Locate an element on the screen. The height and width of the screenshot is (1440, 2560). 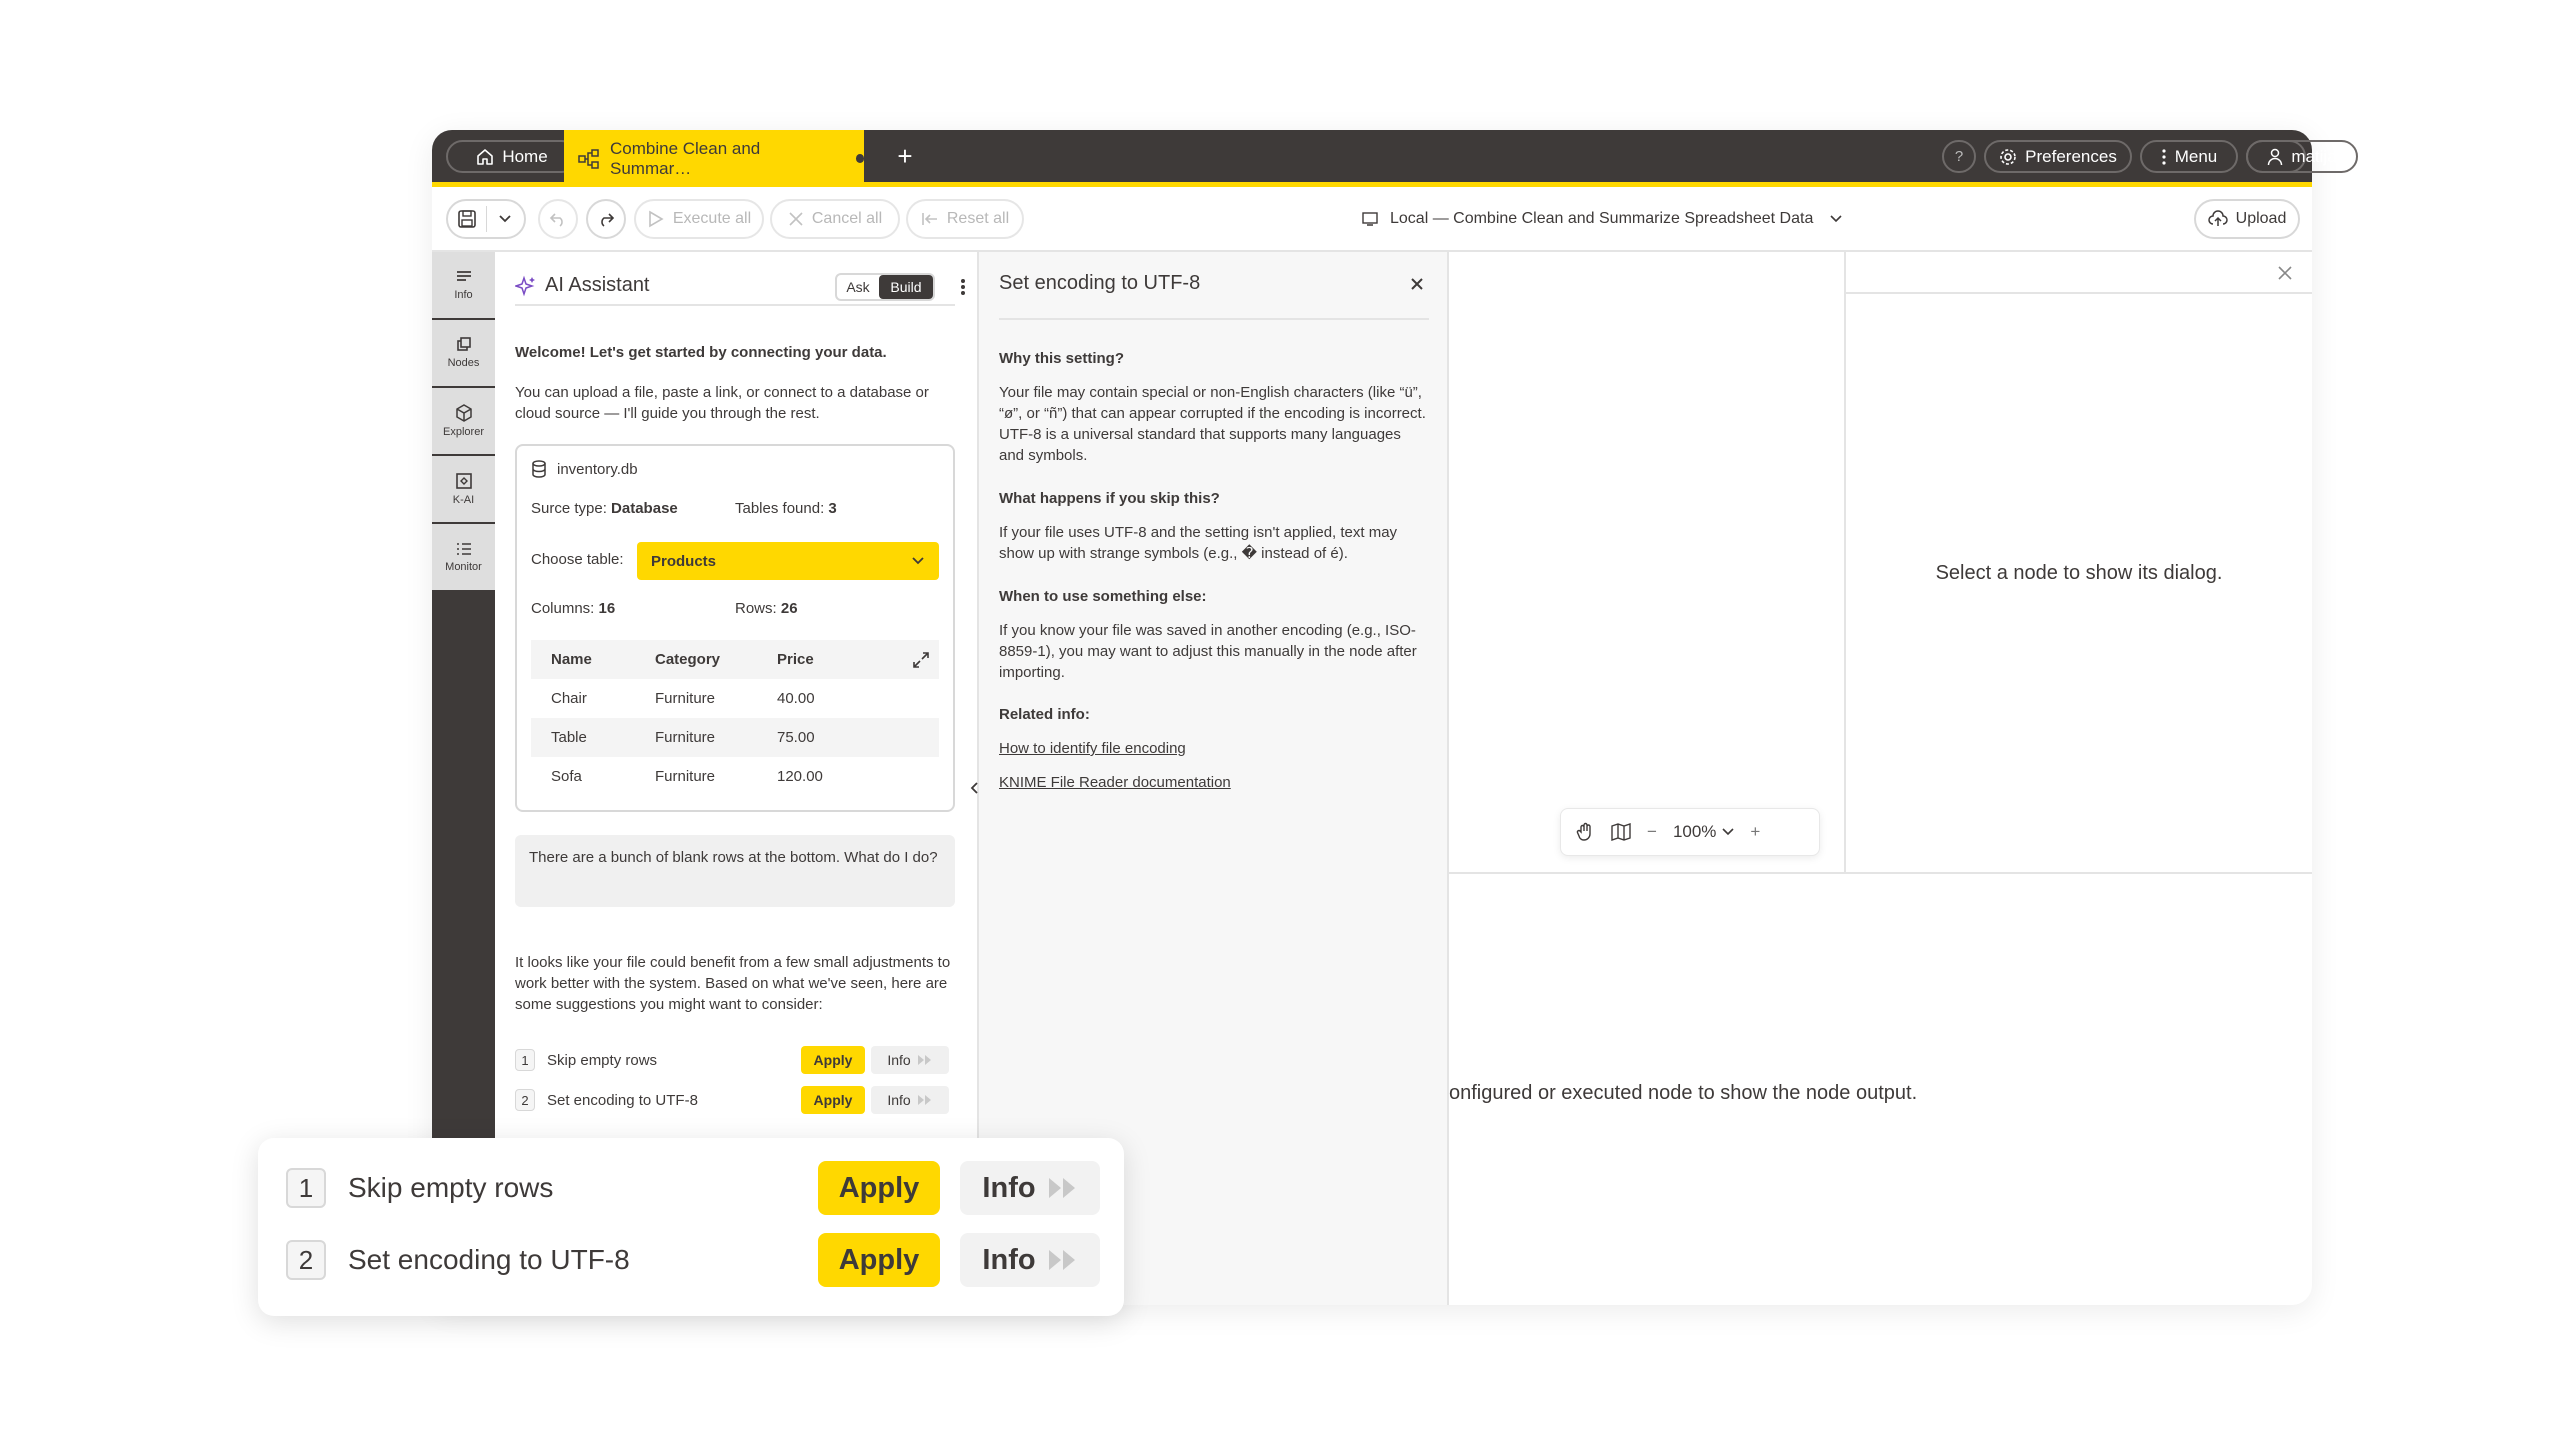
ai-menu-icon is located at coordinates (963, 287).